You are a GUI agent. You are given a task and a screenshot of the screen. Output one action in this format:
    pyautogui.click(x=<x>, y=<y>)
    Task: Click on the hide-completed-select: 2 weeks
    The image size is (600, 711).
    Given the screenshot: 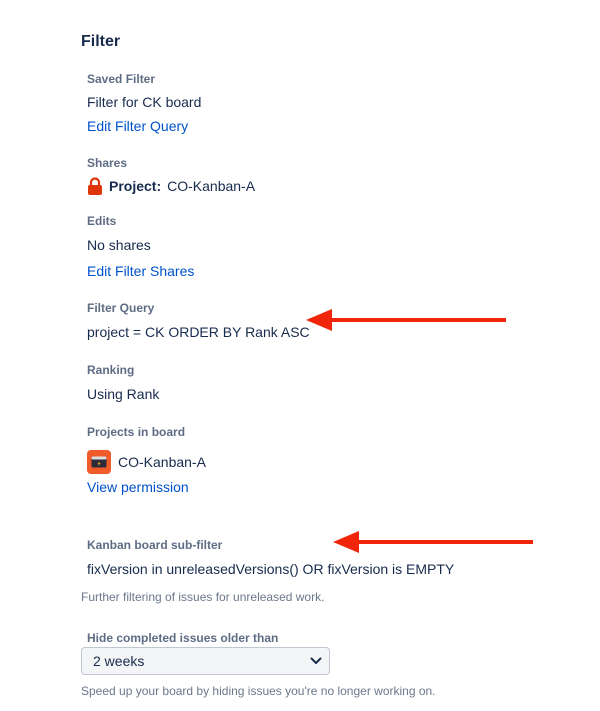 What is the action you would take?
    pyautogui.click(x=205, y=661)
    